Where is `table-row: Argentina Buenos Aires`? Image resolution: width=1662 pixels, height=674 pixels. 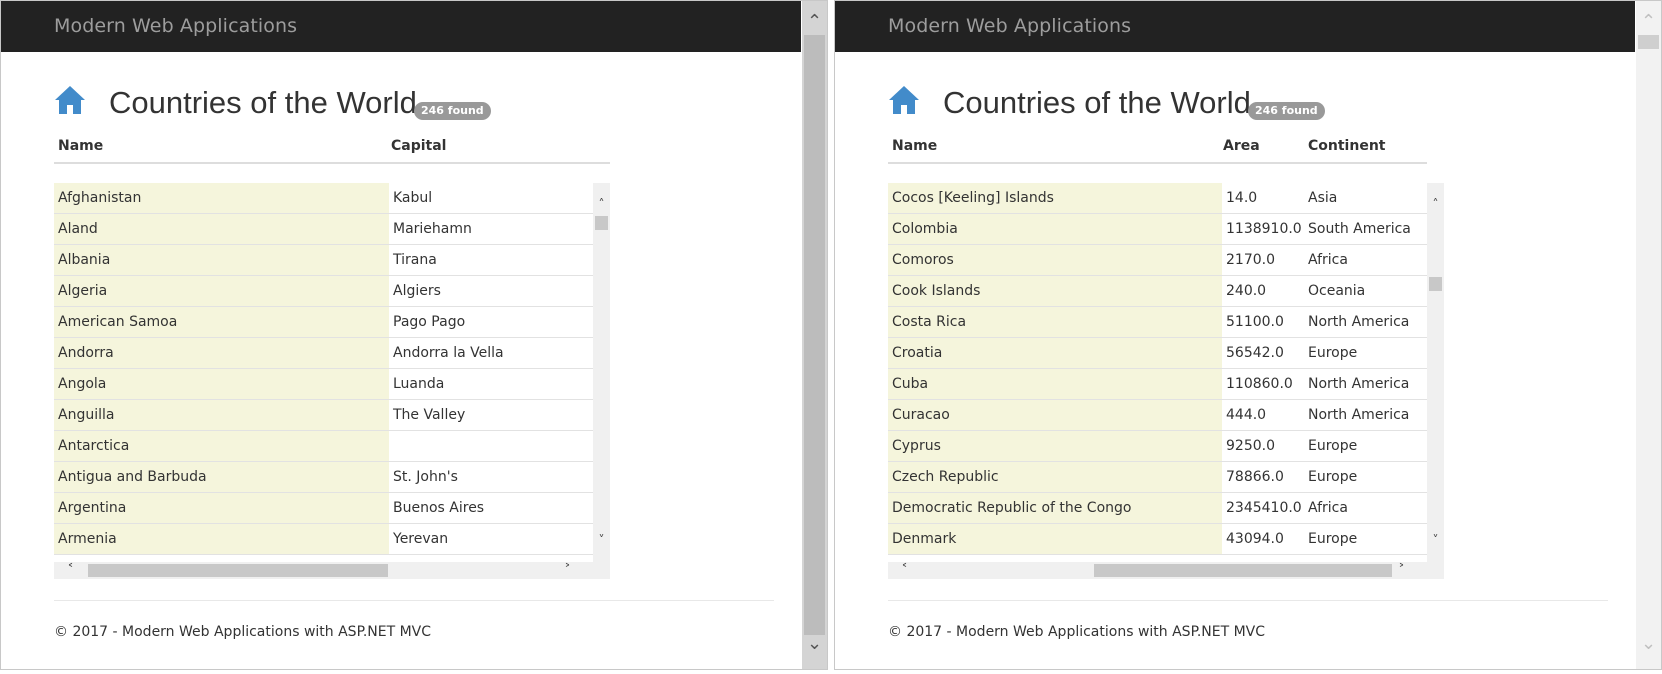 table-row: Argentina Buenos Aires is located at coordinates (323, 508).